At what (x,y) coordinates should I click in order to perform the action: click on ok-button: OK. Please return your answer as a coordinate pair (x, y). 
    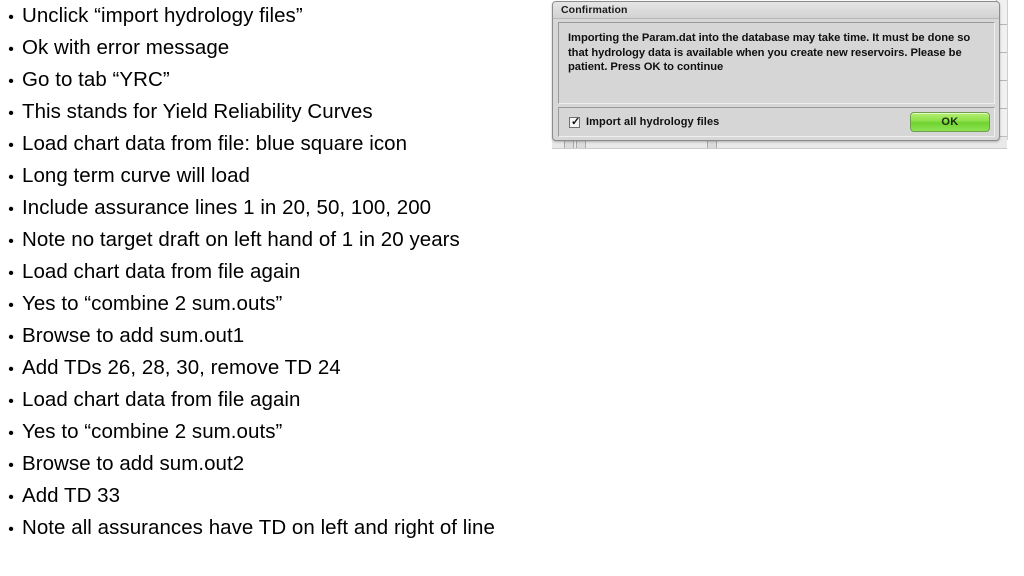
    Looking at the image, I should click on (950, 122).